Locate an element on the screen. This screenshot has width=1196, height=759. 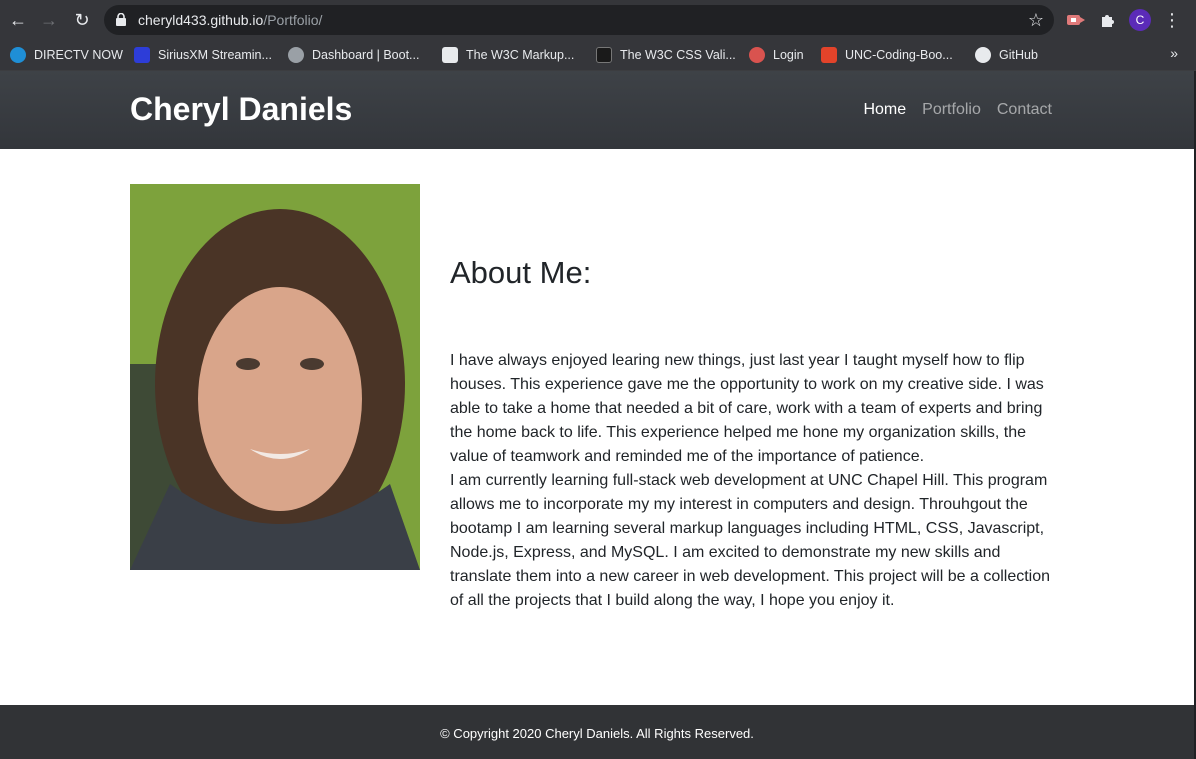
nav-home-link: Home is located at coordinates (884, 110).